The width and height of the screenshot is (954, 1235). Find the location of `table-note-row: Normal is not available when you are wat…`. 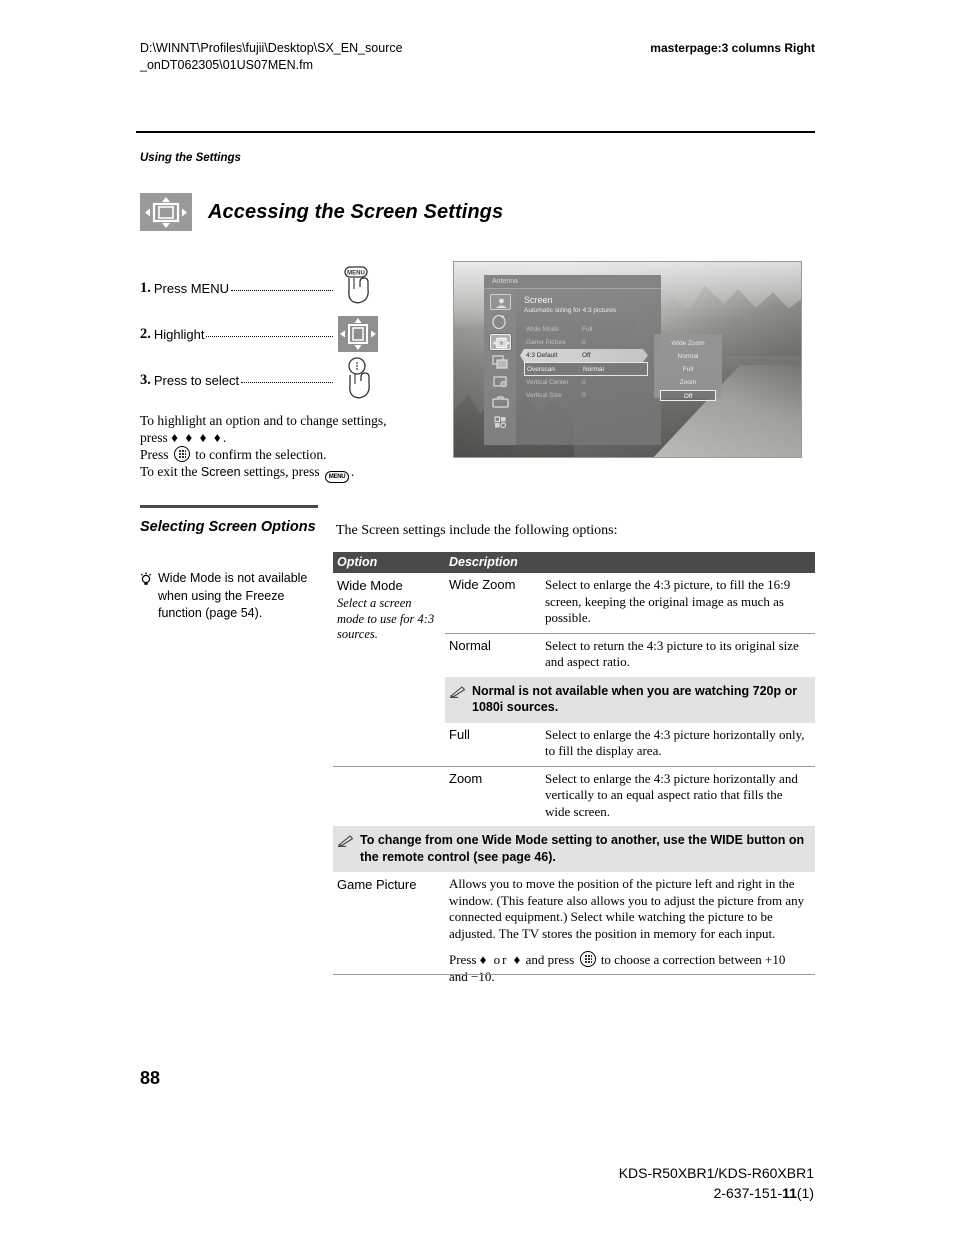

table-note-row: Normal is not available when you are wat… is located at coordinates (574, 699).